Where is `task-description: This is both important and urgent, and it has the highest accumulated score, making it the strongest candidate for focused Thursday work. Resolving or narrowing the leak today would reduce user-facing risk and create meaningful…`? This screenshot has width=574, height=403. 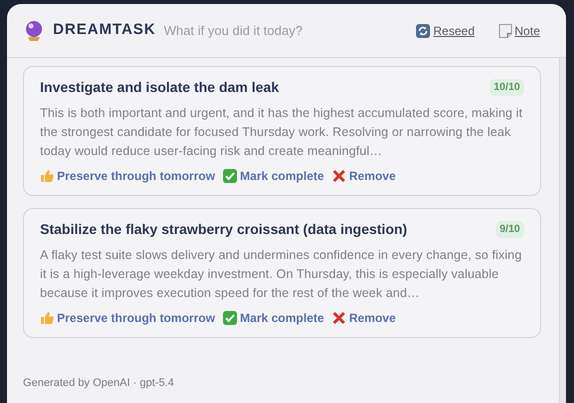
task-description: This is both important and urgent, and it has the highest accumulated score, making it the strongest candidate for focused Thursday work. Resolving or narrowing the leak today would reduce user-facing risk and create meaningful… is located at coordinates (282, 132).